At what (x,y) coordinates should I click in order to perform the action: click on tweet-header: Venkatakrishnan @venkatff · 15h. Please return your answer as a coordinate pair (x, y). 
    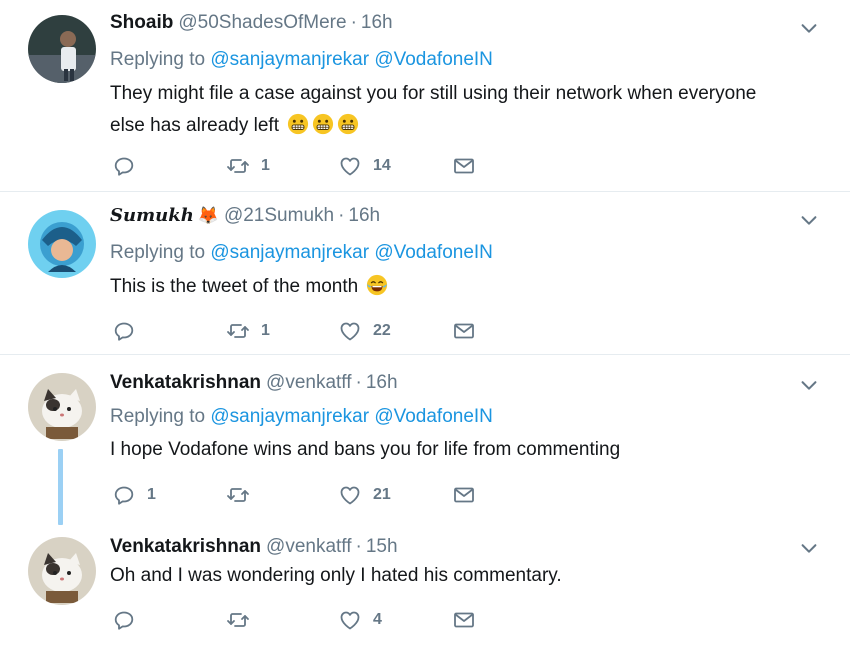
    Looking at the image, I should click on (254, 549).